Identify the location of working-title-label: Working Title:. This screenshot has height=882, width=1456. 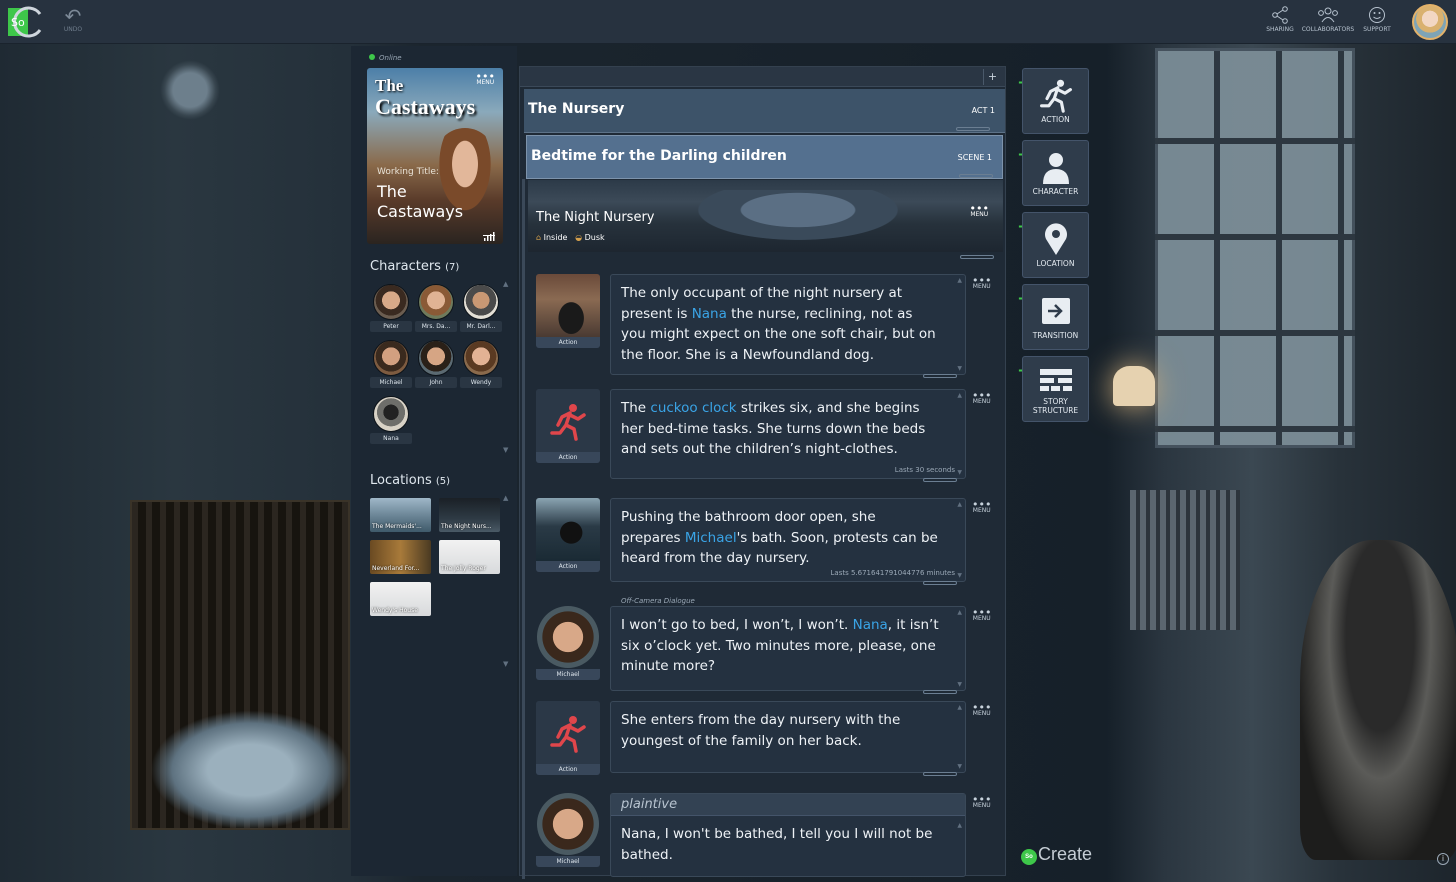
(408, 172).